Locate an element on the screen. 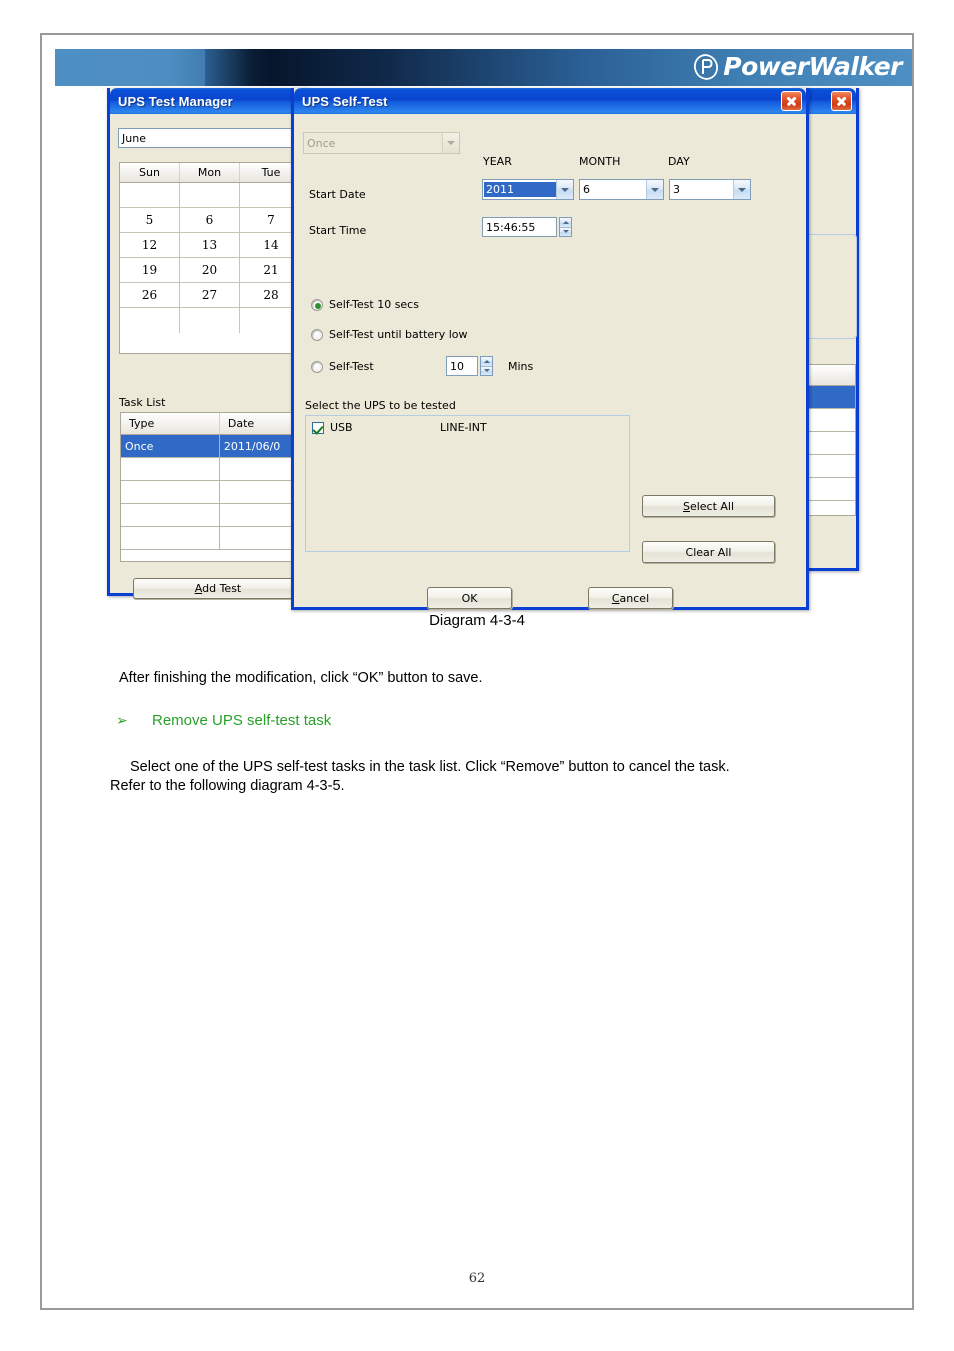 This screenshot has height=1351, width=954. calendar-week-row: 26 27 28 is located at coordinates (211, 295).